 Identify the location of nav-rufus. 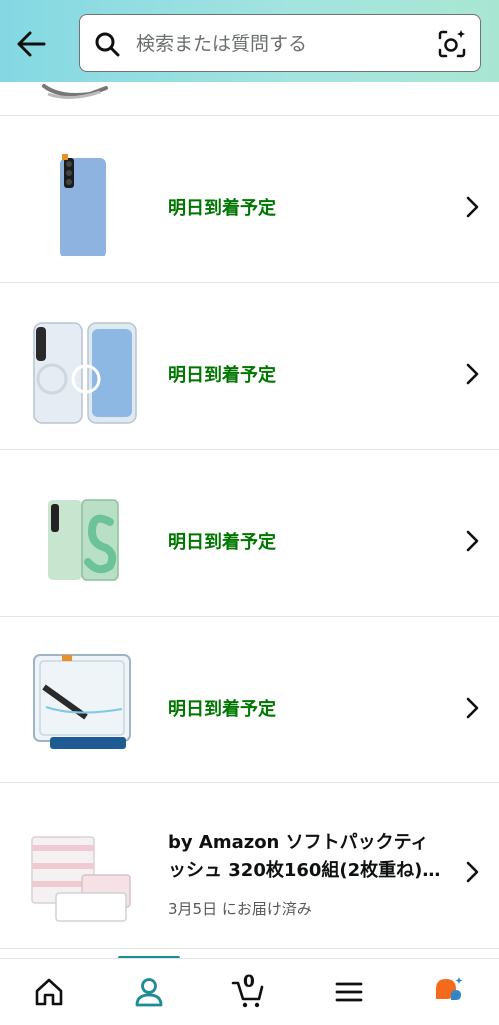
(449, 992).